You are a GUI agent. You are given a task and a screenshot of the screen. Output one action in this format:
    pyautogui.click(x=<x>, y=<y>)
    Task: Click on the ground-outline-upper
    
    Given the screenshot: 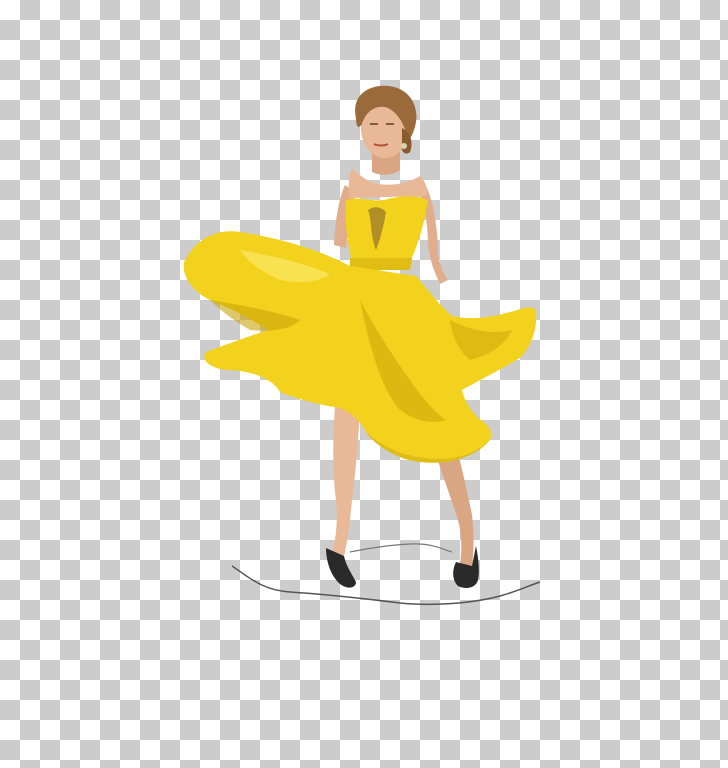 What is the action you would take?
    pyautogui.click(x=401, y=548)
    